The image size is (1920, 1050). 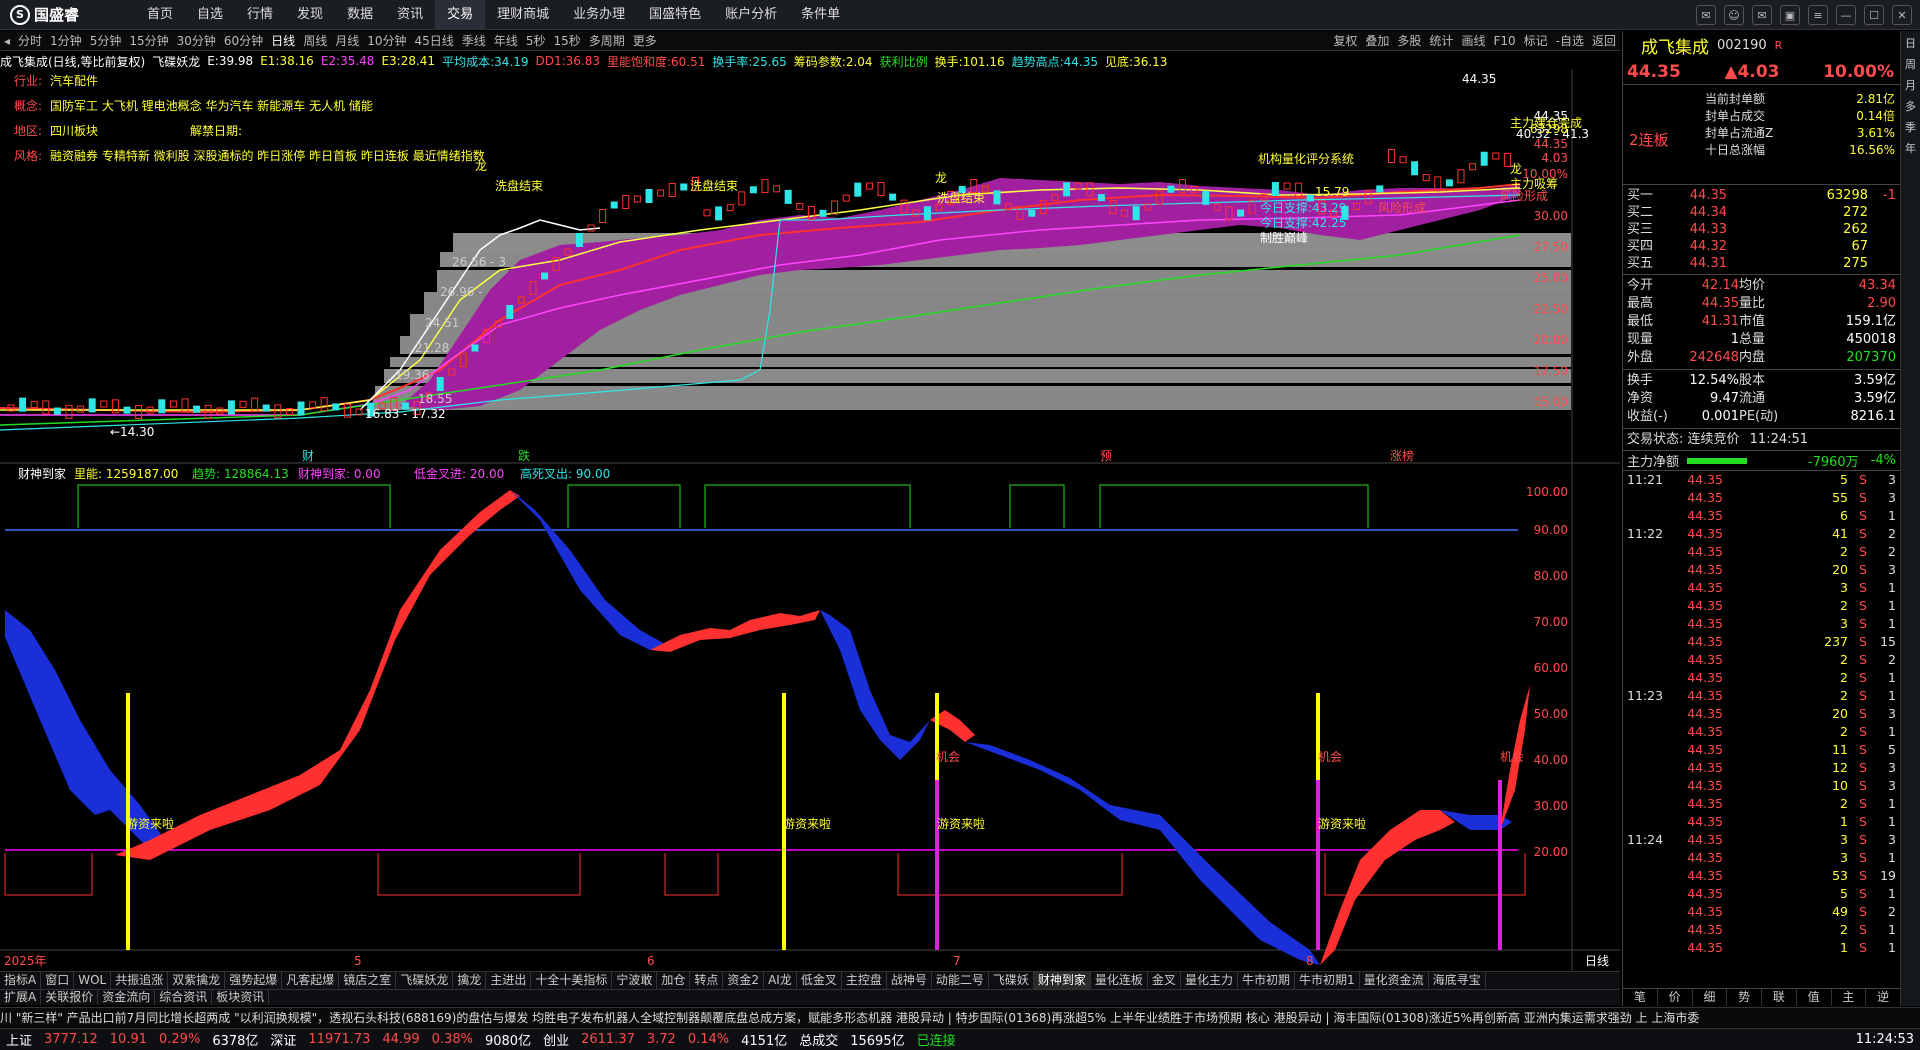 What do you see at coordinates (58, 980) in the screenshot?
I see `indicator-tab-1: 窗口` at bounding box center [58, 980].